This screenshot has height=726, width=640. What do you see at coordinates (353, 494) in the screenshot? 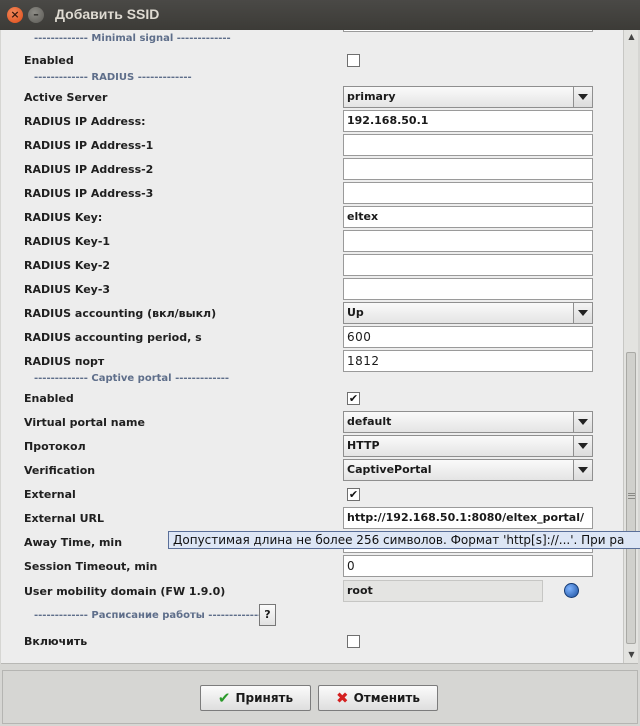
I see `external-checkbox: ✔` at bounding box center [353, 494].